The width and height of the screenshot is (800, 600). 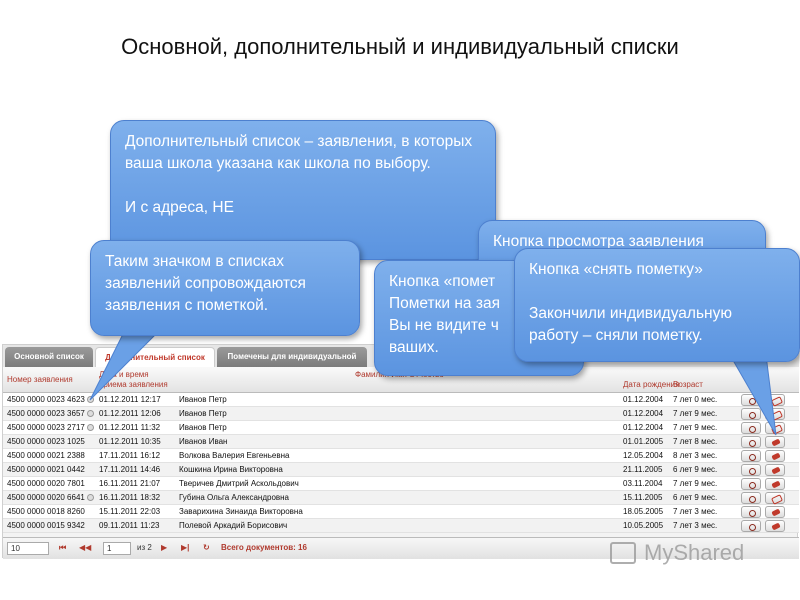 What do you see at coordinates (643, 511) in the screenshot?
I see `birth-date: 18.05.2005` at bounding box center [643, 511].